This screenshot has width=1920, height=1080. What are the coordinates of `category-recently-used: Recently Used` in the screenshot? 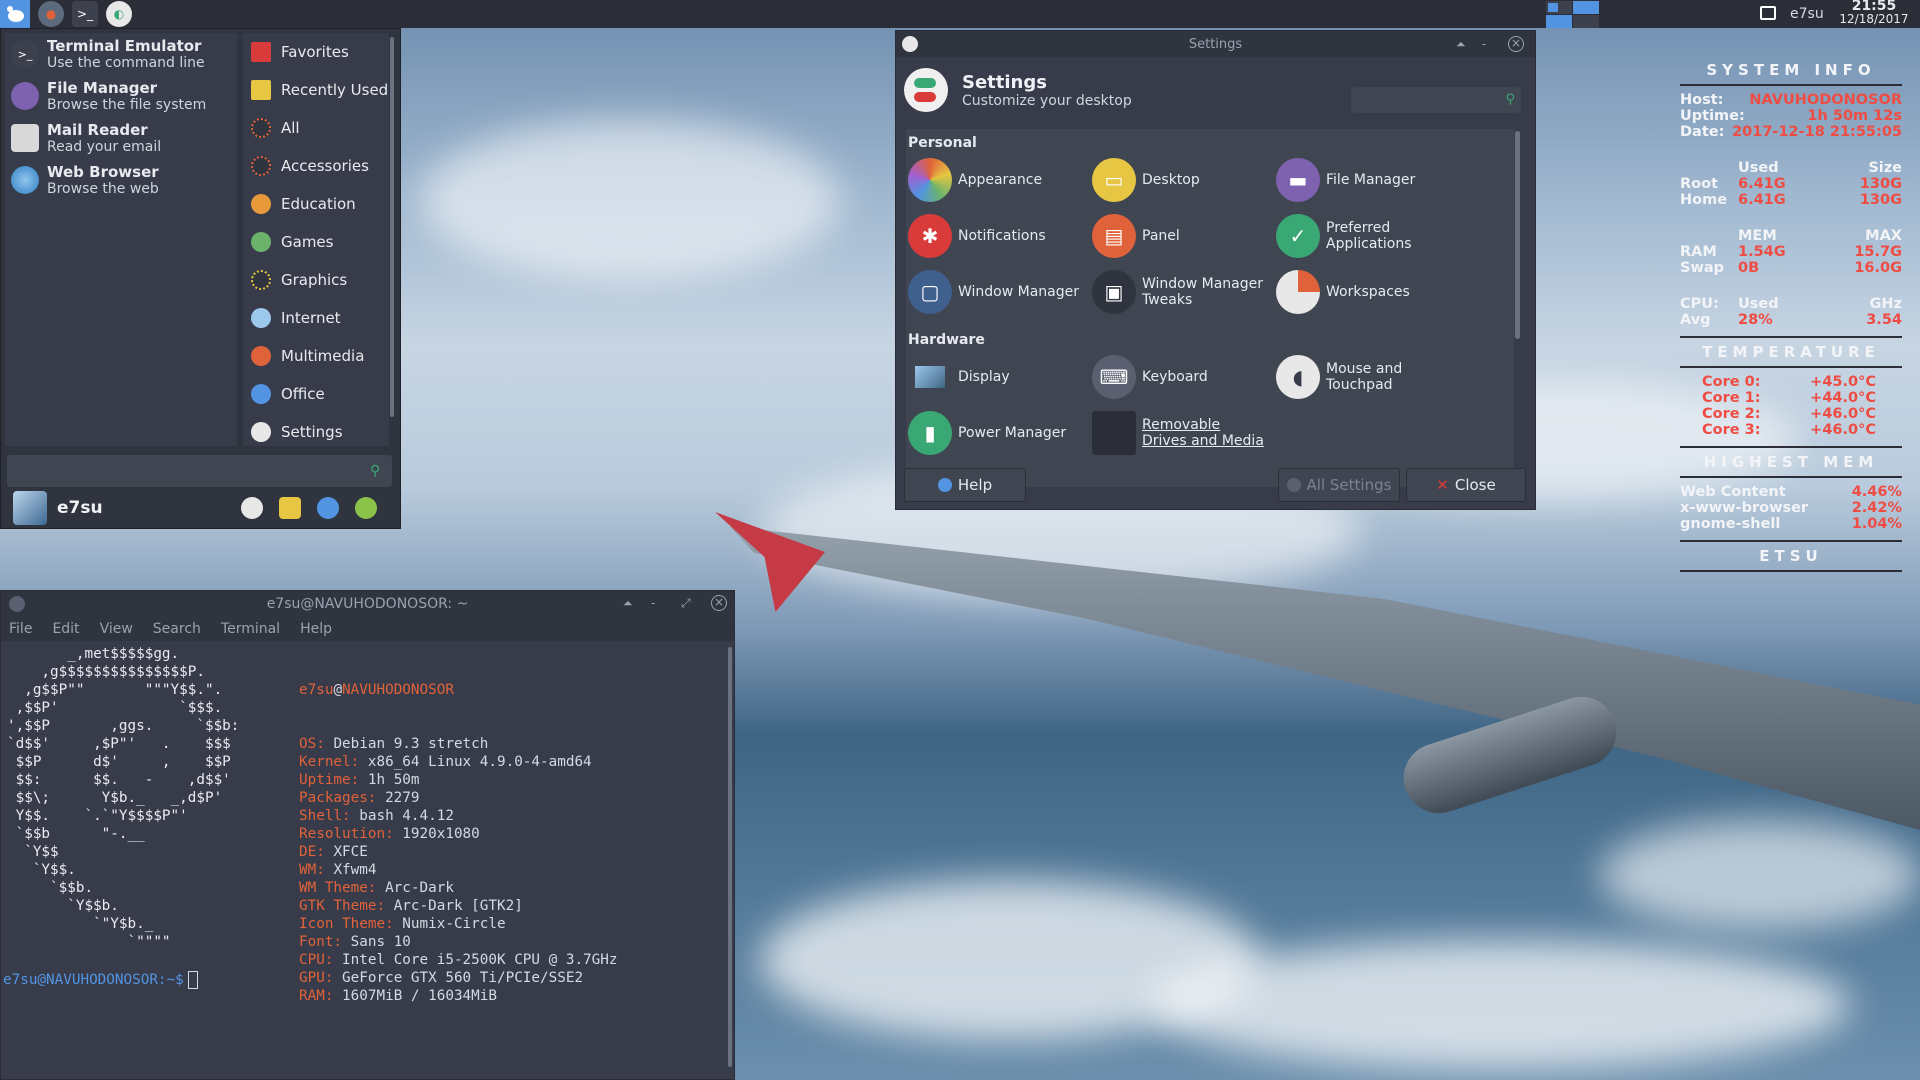 It's located at (316, 90).